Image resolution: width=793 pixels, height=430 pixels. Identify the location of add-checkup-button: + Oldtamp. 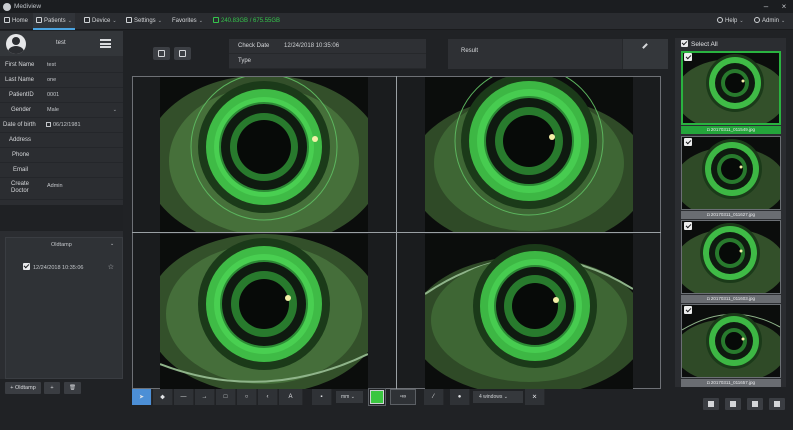
(23, 388).